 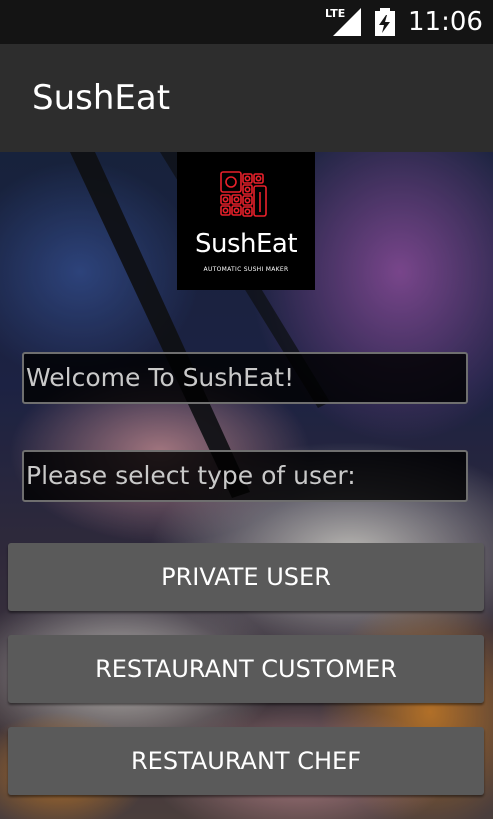 I want to click on restaurant-chef-button: RESTAURANT CHEF, so click(x=246, y=761).